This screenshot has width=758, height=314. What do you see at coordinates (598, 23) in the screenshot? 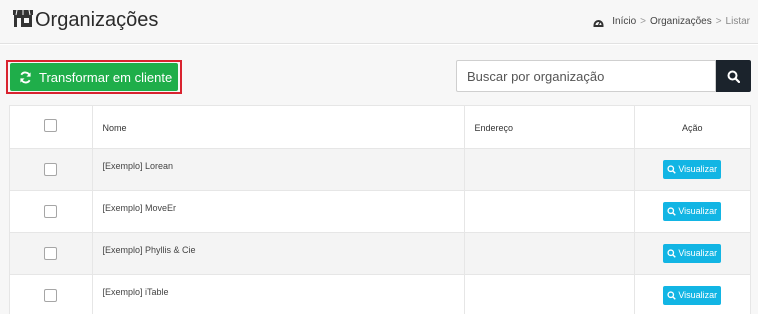
I see `dashboard-icon` at bounding box center [598, 23].